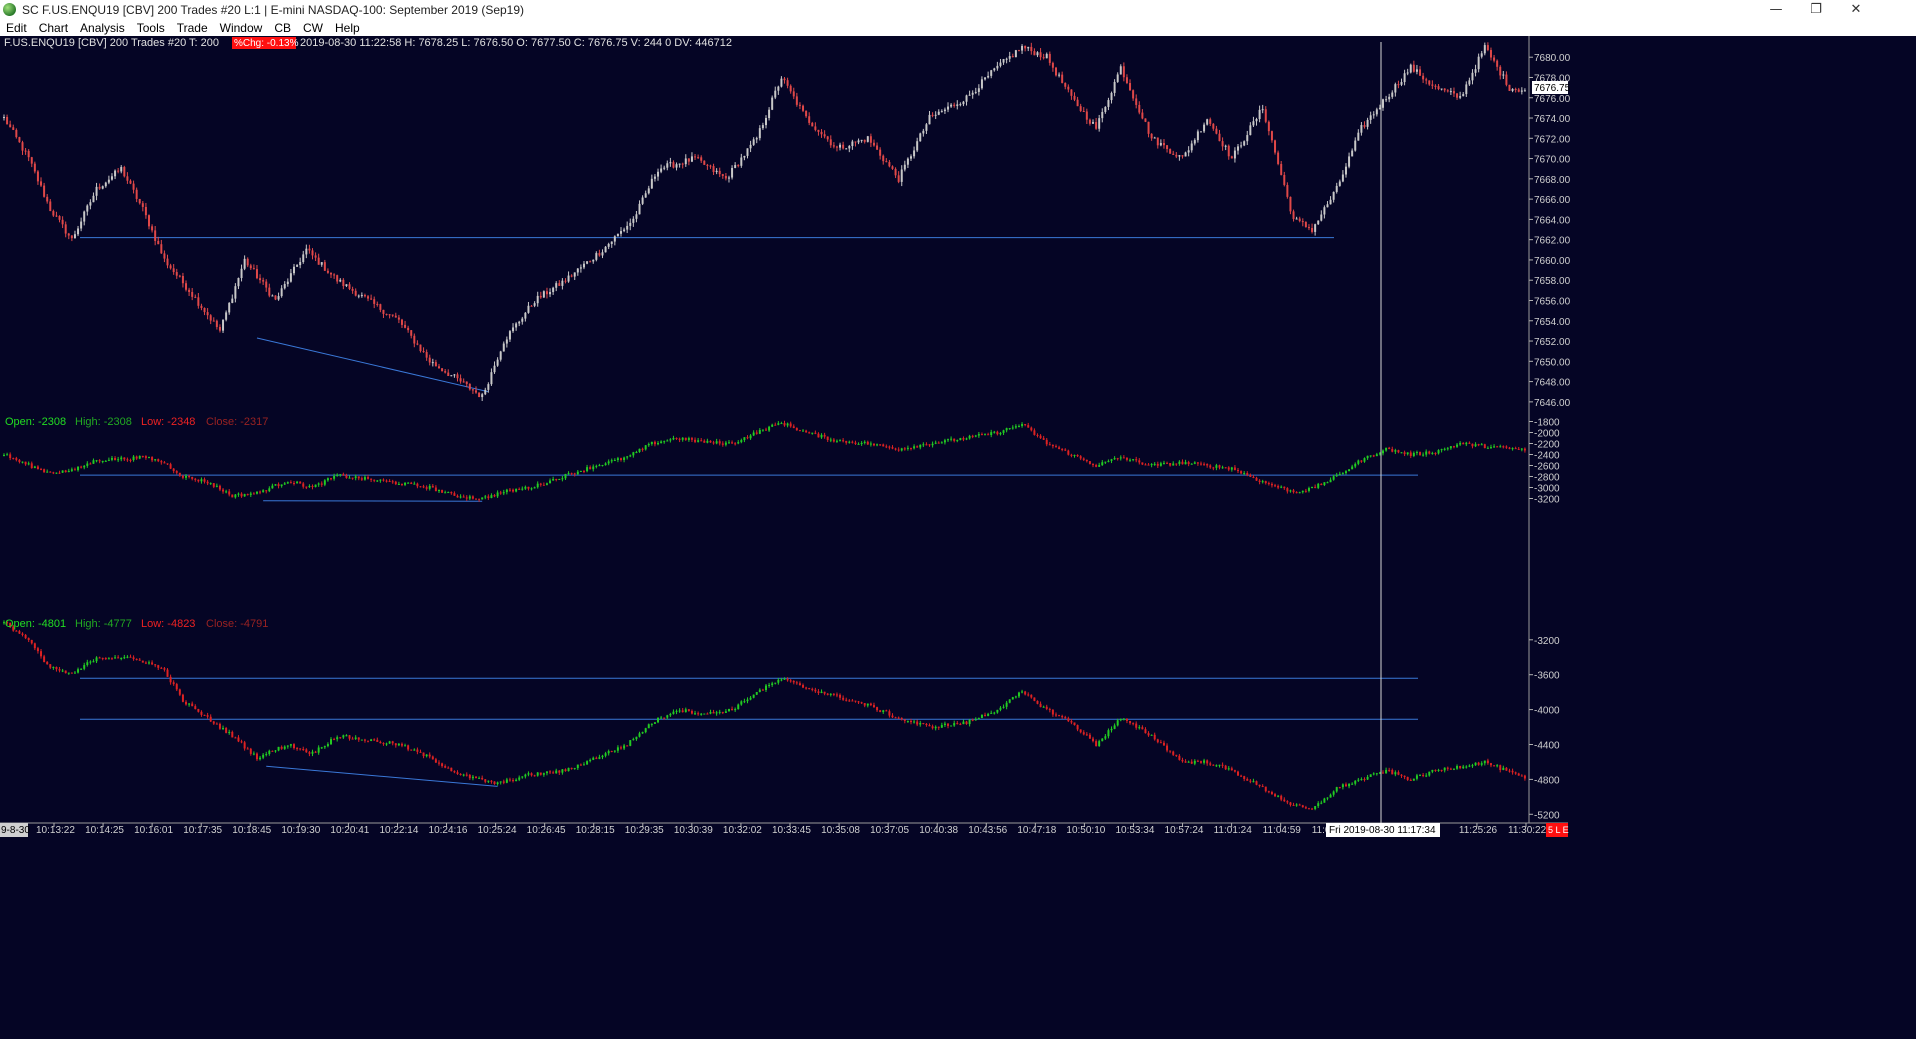  I want to click on menu-window: Window, so click(241, 28).